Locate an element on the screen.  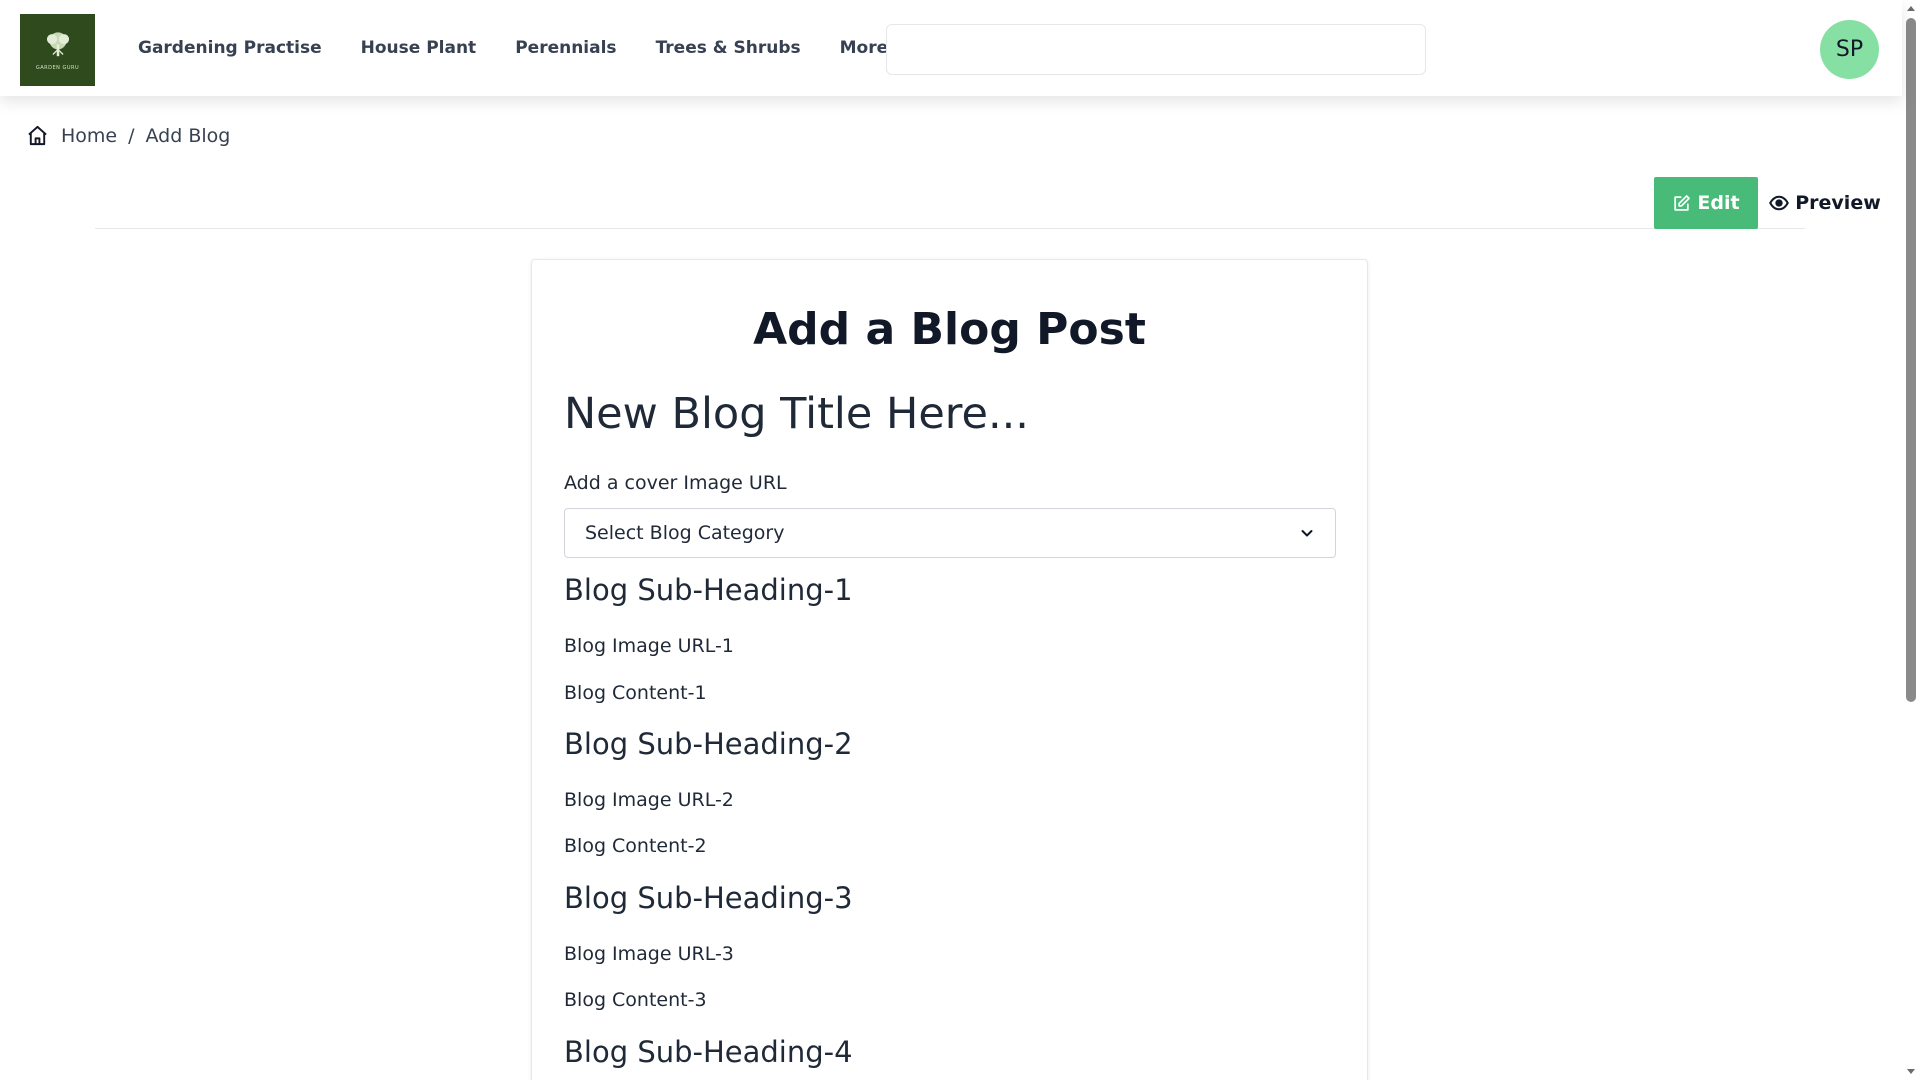
site-logo: GARDEN GURU is located at coordinates (57, 50).